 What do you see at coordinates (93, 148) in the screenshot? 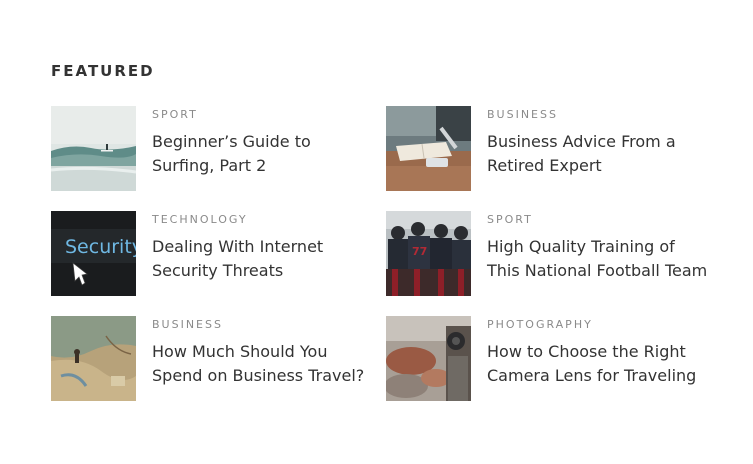
I see `surfing-photo` at bounding box center [93, 148].